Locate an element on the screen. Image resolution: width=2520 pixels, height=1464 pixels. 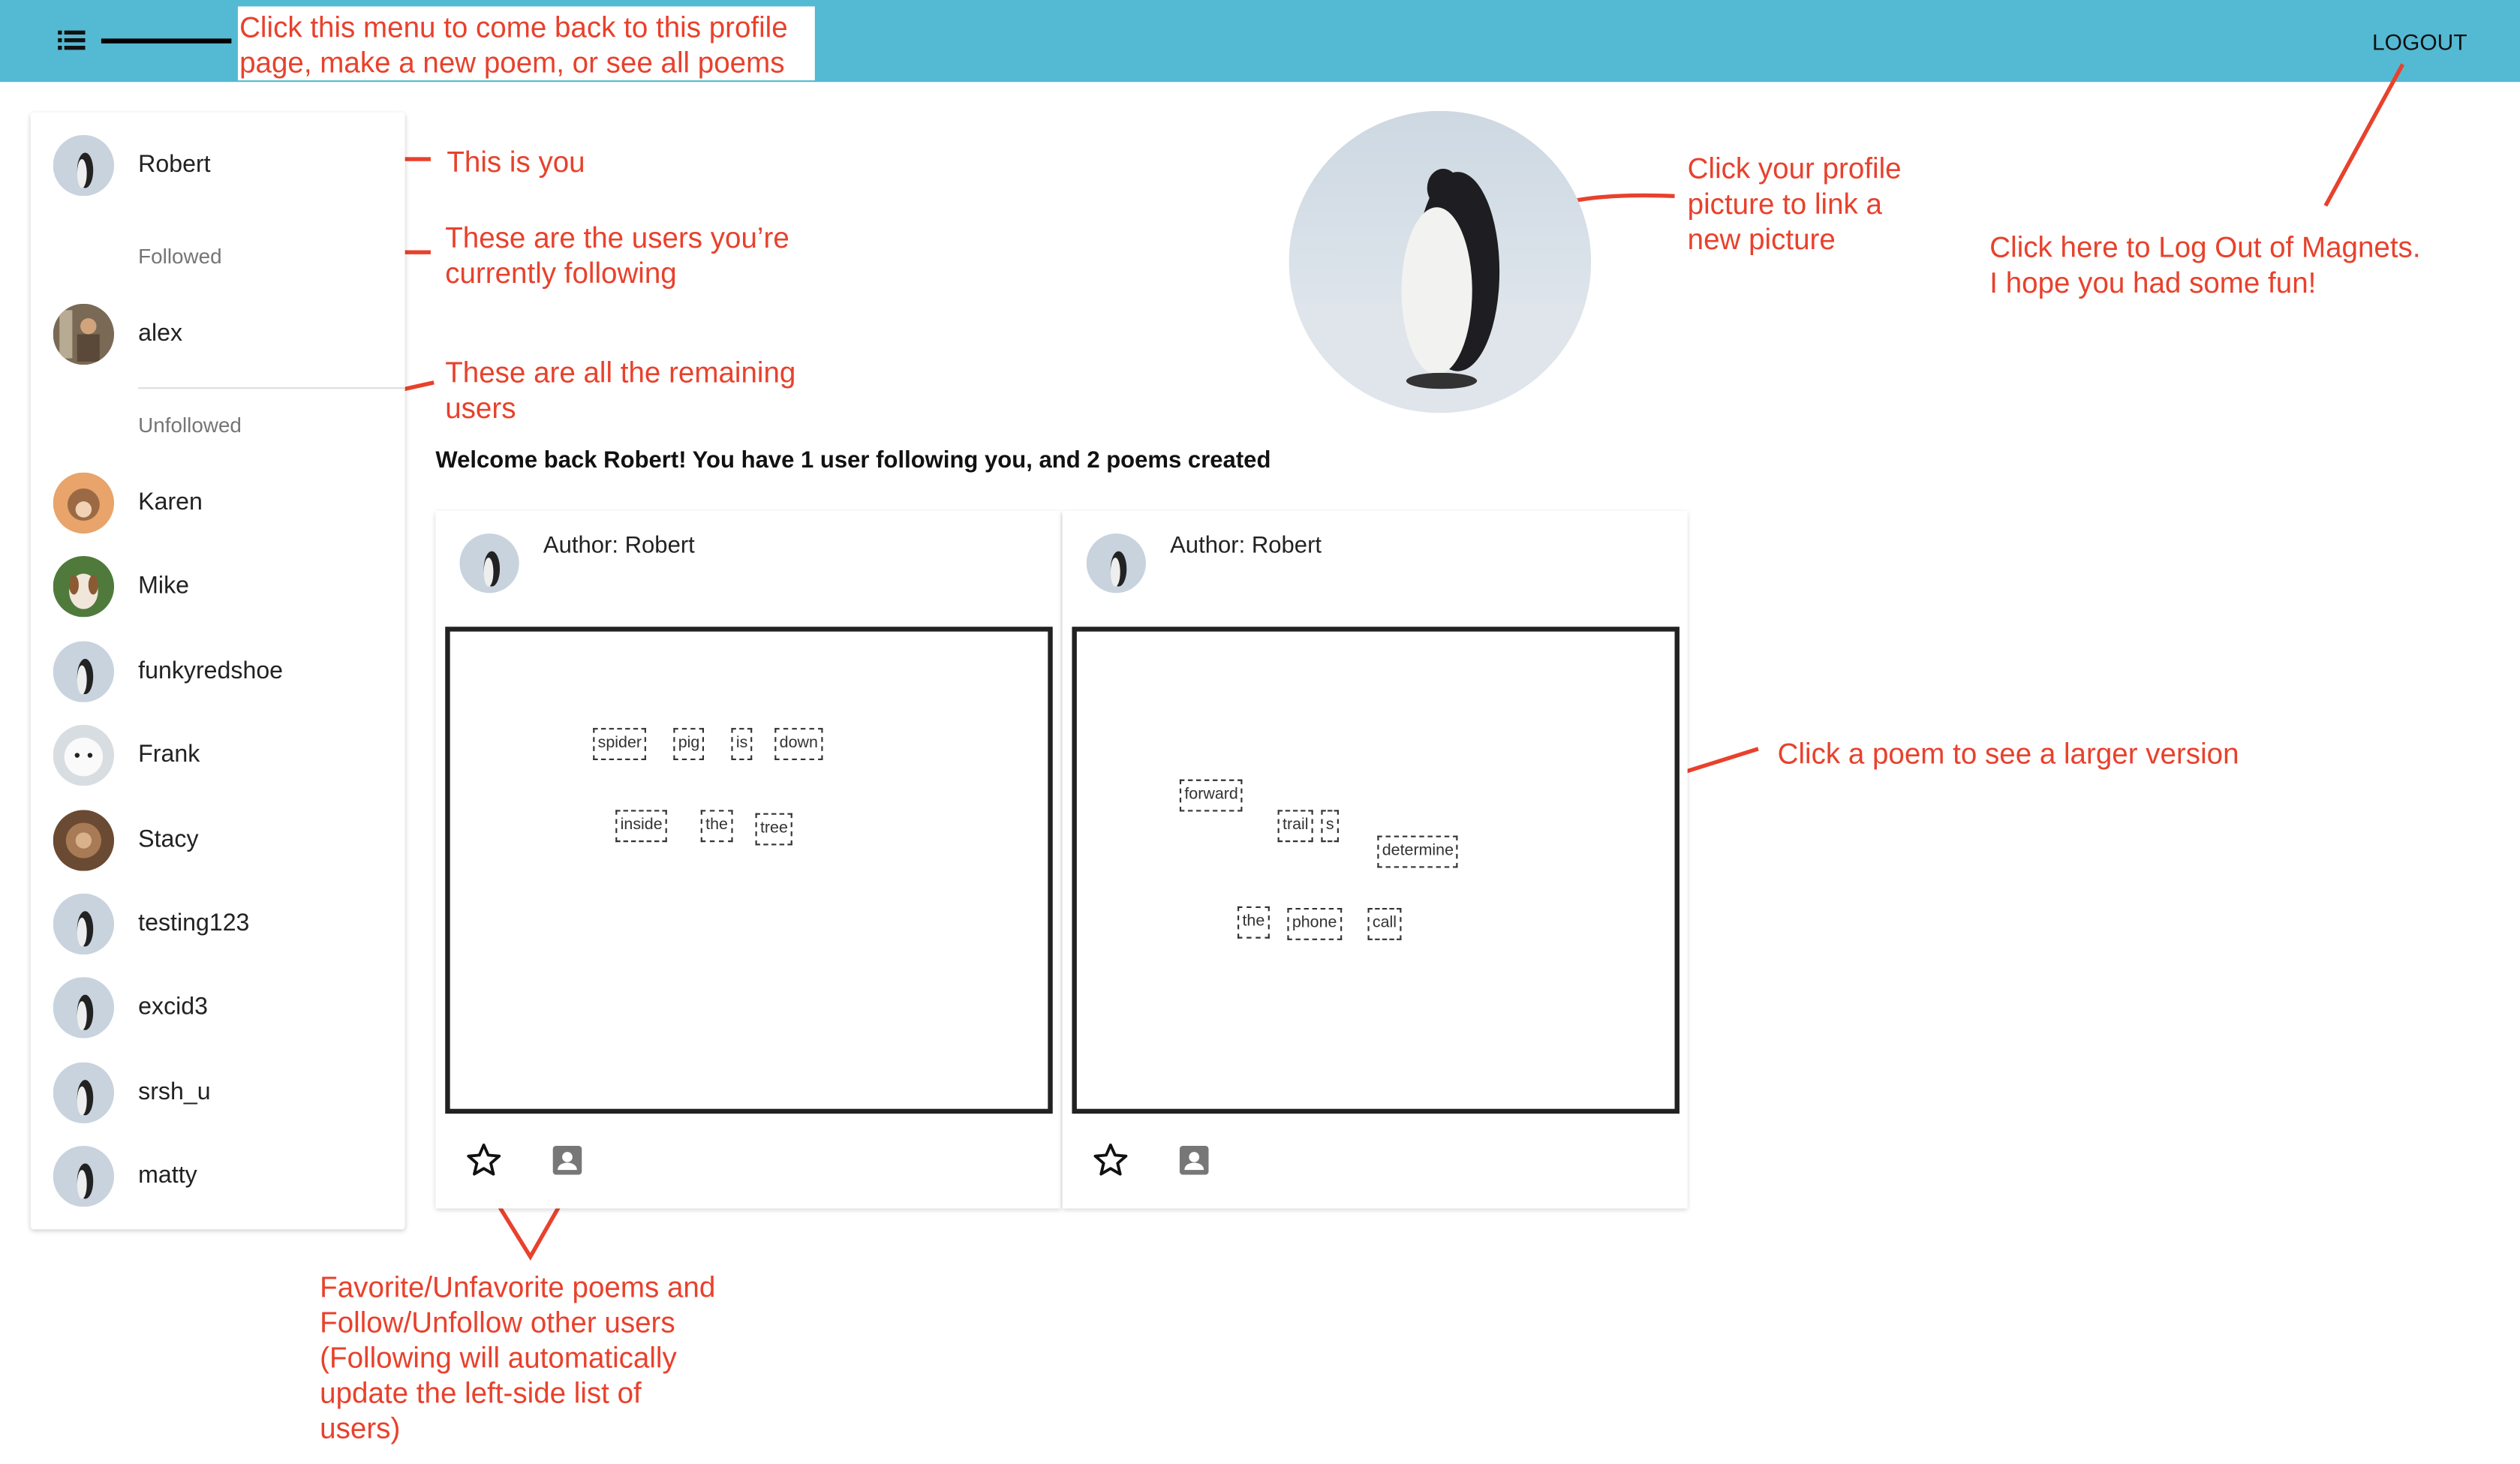
sidebar-item-user: testing123 is located at coordinates (218, 924).